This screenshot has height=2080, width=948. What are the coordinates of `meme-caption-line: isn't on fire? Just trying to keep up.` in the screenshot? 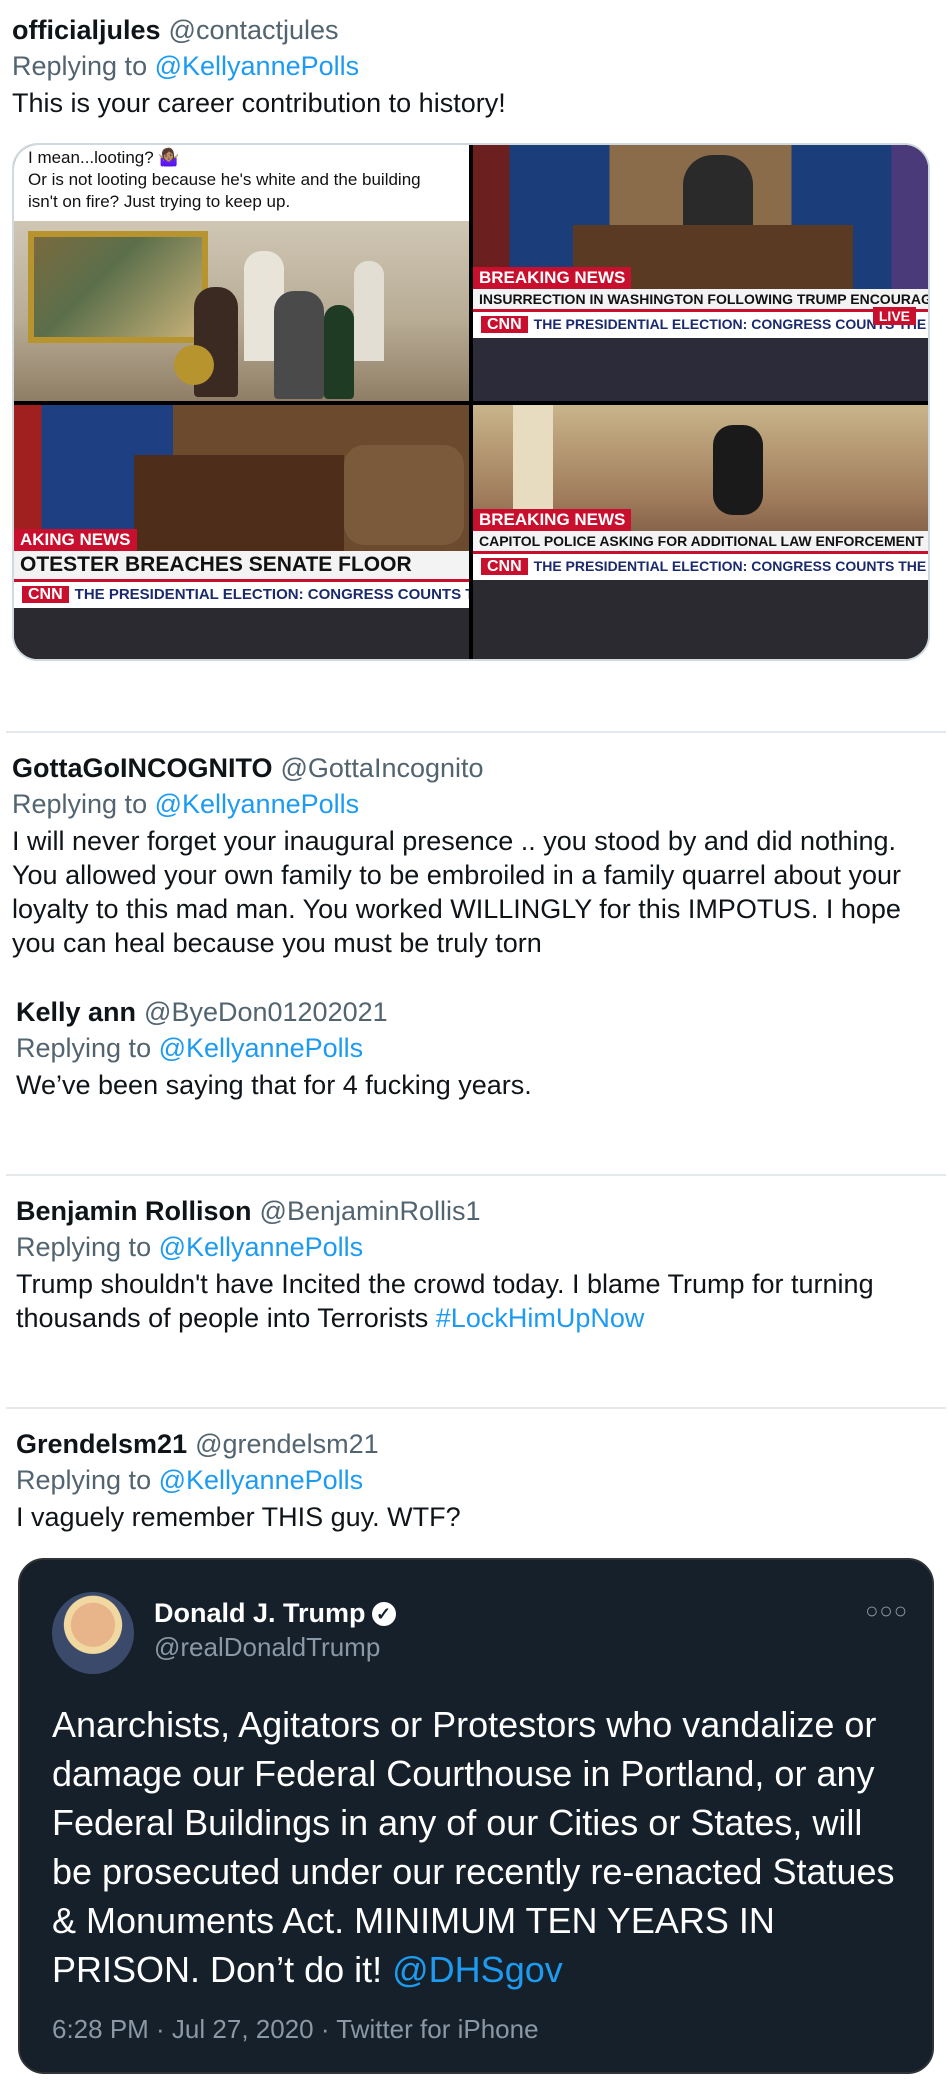 It's located at (159, 201).